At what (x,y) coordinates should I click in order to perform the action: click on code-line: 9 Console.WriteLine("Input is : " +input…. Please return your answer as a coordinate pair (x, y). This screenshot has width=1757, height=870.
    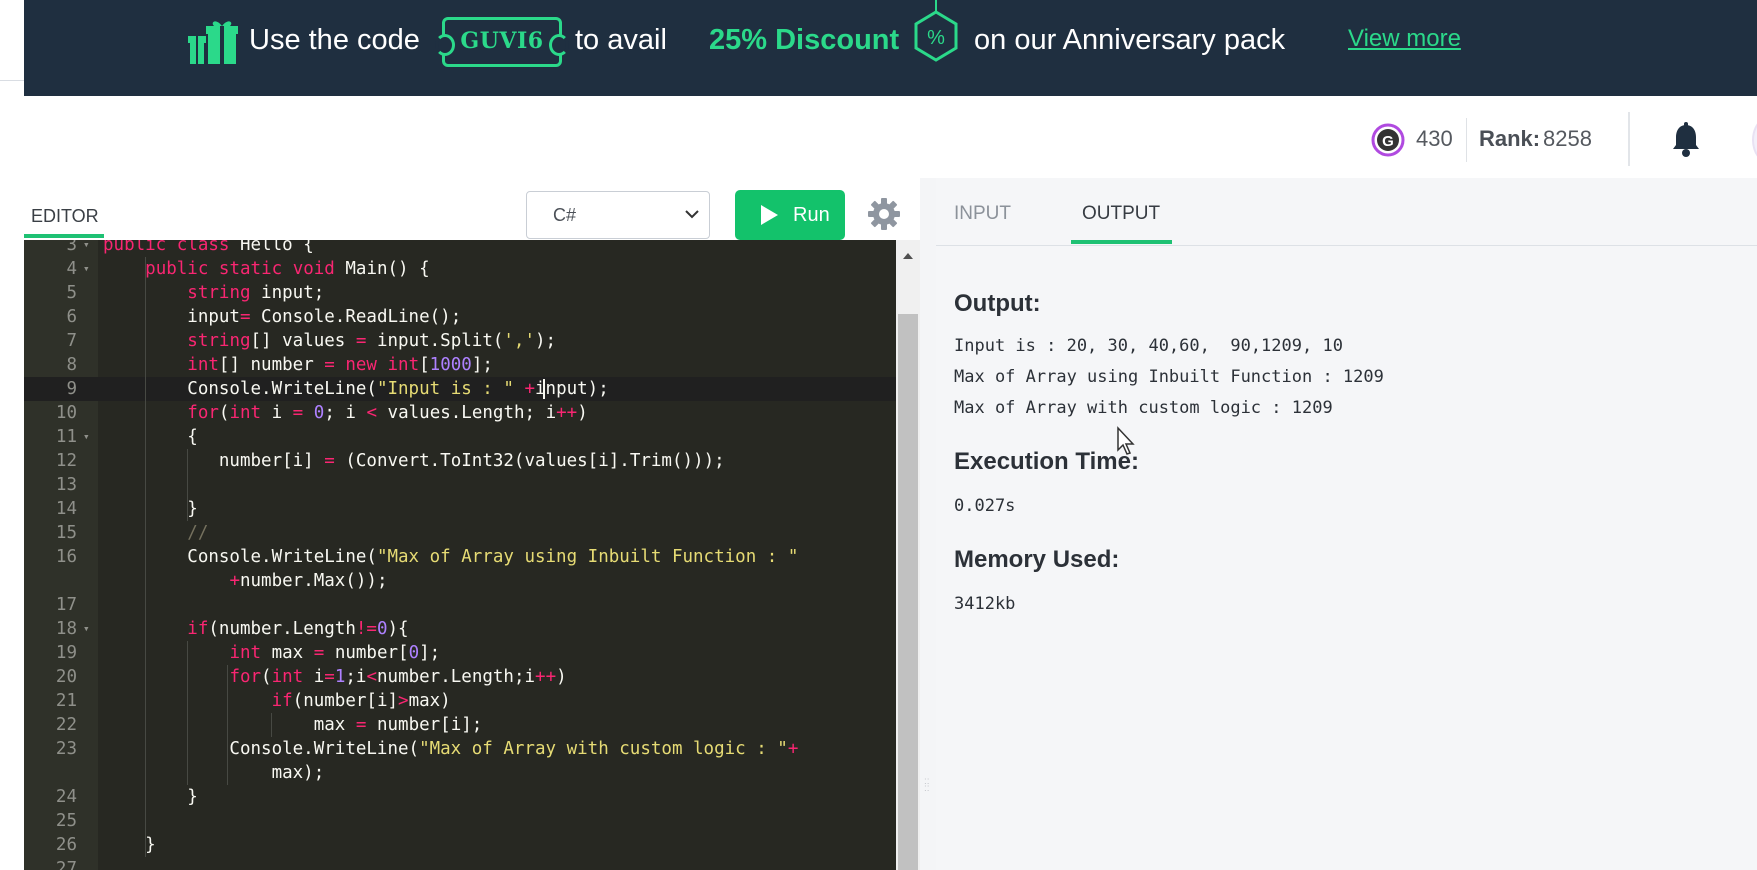
    Looking at the image, I should click on (460, 389).